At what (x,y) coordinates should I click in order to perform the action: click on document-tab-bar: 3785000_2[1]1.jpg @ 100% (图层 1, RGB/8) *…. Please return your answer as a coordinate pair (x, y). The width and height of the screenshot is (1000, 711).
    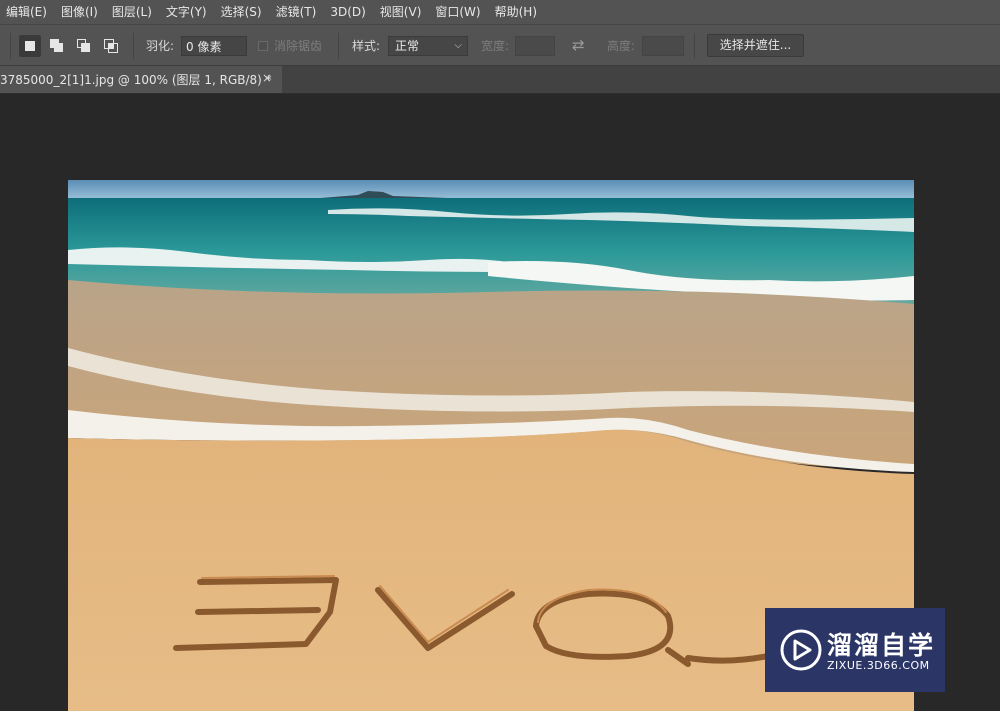
    Looking at the image, I should click on (500, 80).